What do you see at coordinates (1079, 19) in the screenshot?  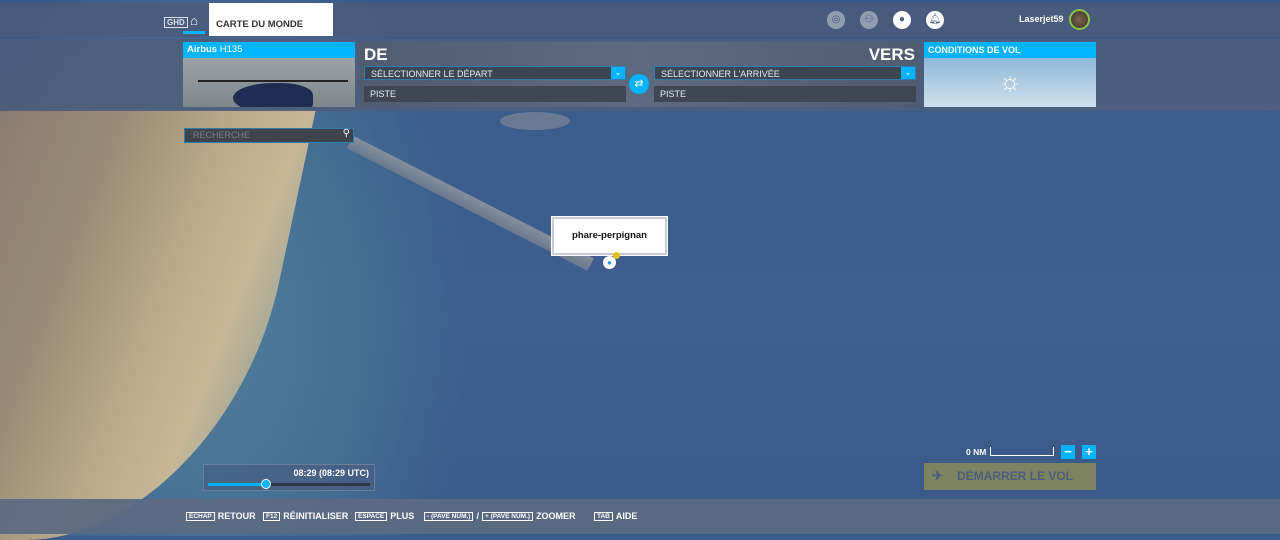 I see `avatar` at bounding box center [1079, 19].